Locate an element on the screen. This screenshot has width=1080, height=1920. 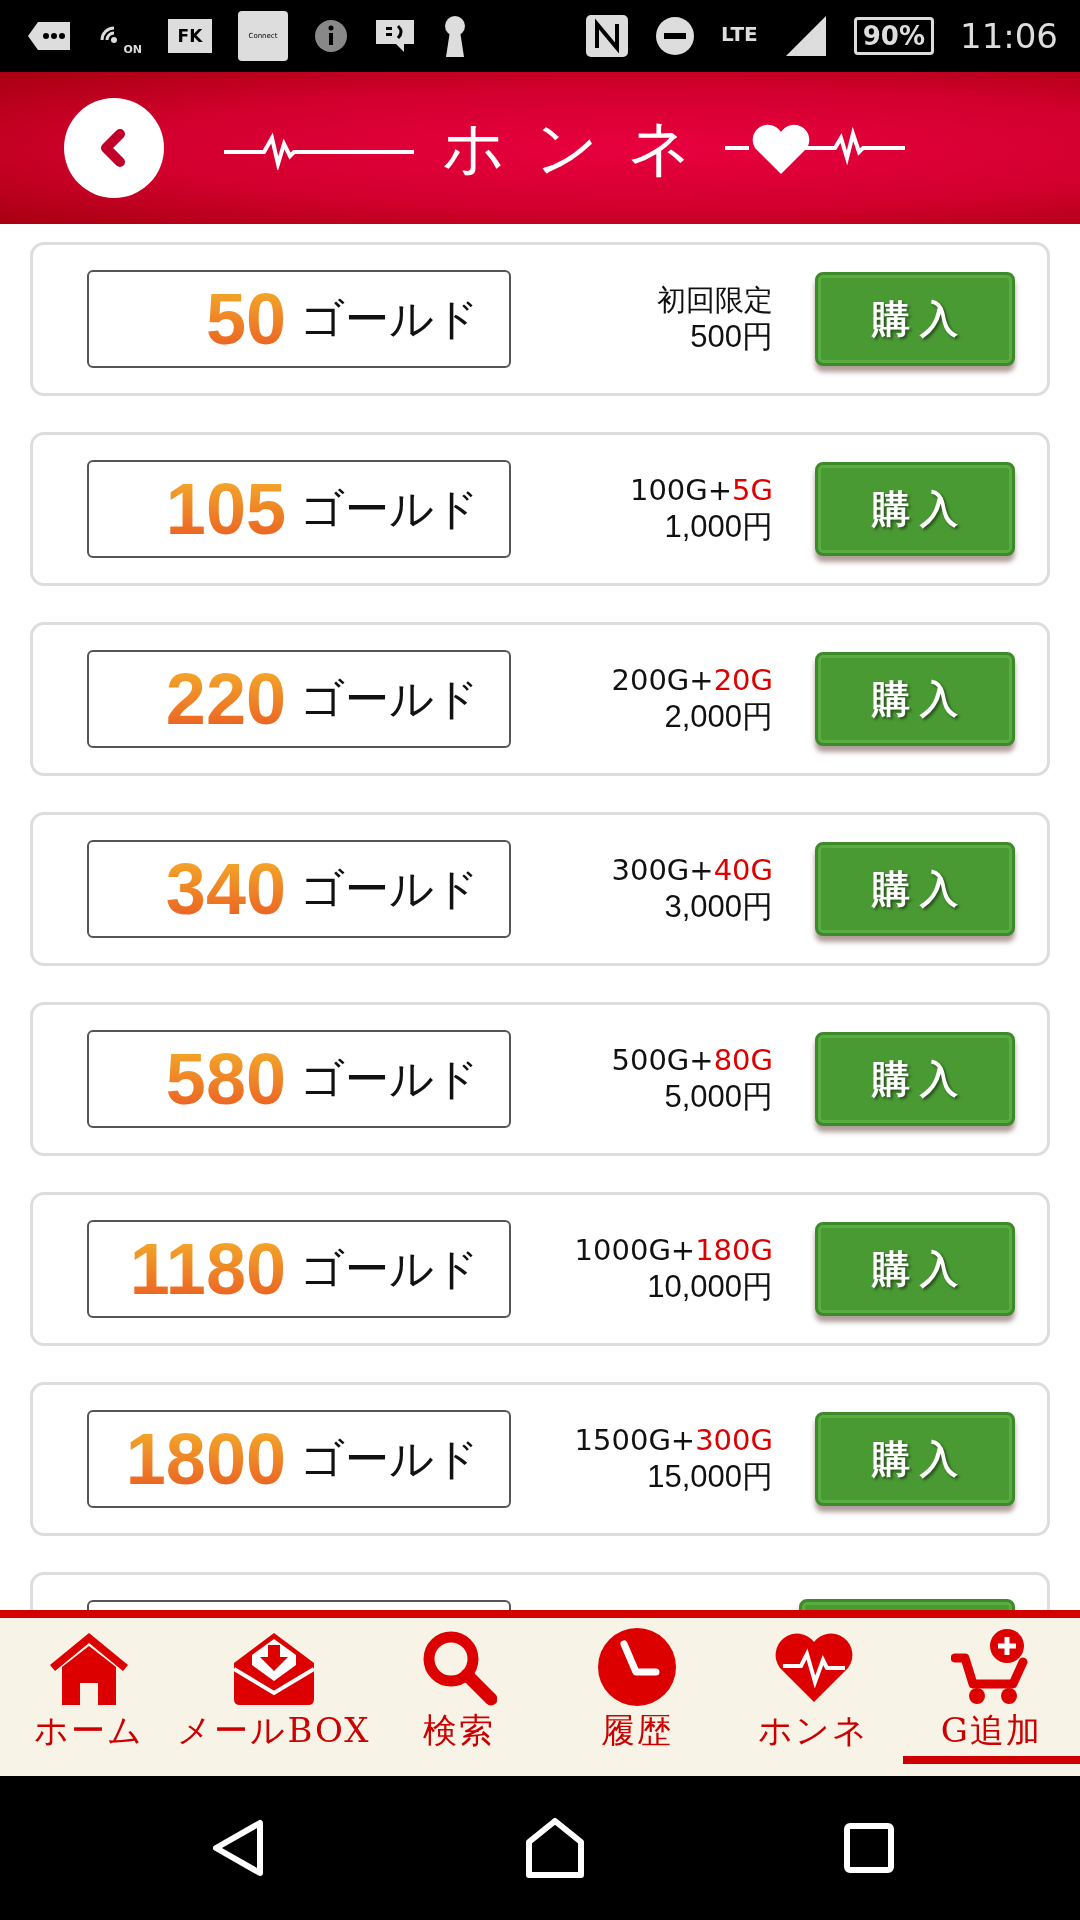
app-icon: FK is located at coordinates (190, 36).